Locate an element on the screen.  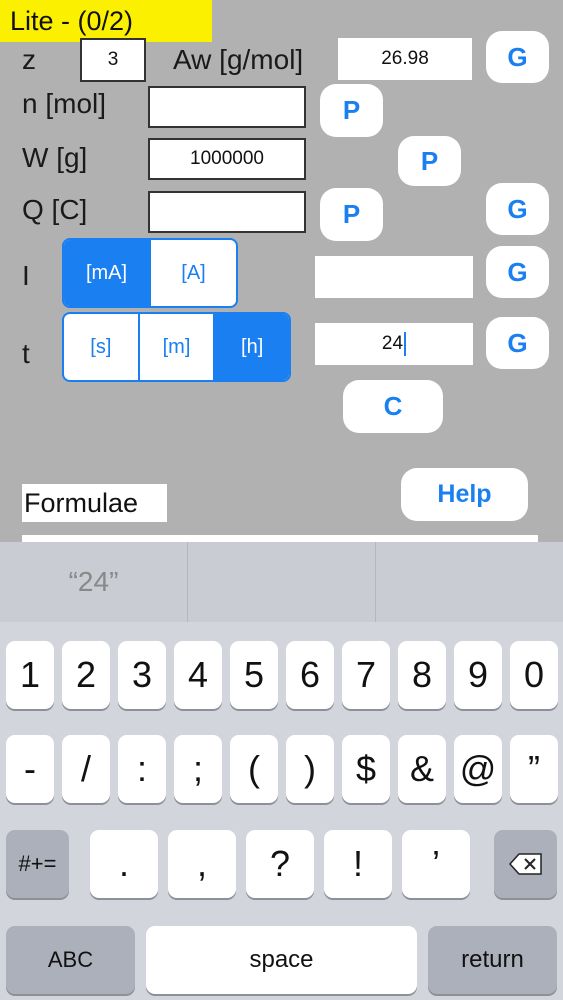
key-6: 6 is located at coordinates (310, 675).